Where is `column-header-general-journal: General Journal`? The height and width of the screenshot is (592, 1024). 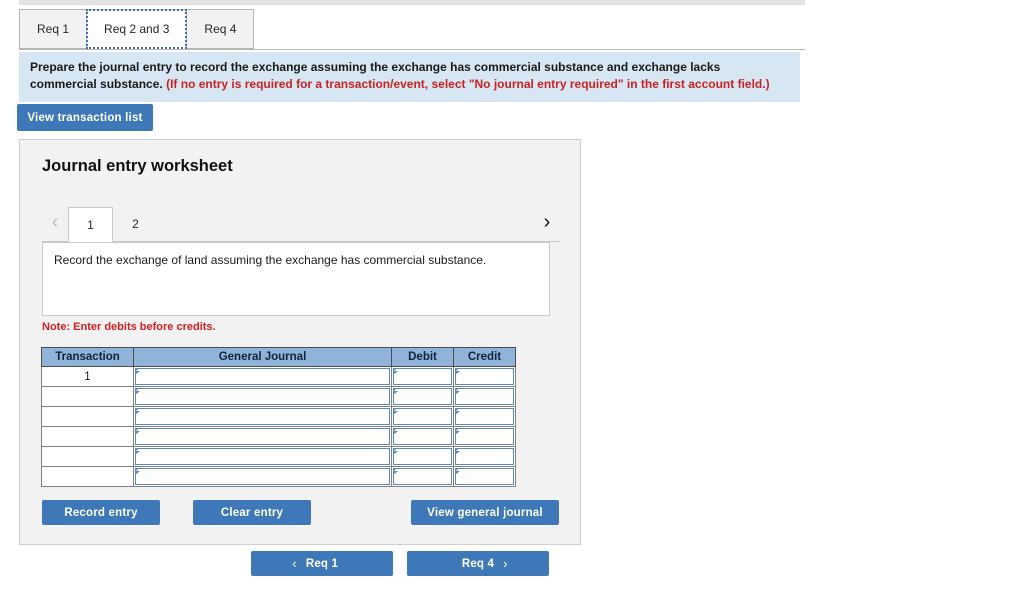 column-header-general-journal: General Journal is located at coordinates (262, 357).